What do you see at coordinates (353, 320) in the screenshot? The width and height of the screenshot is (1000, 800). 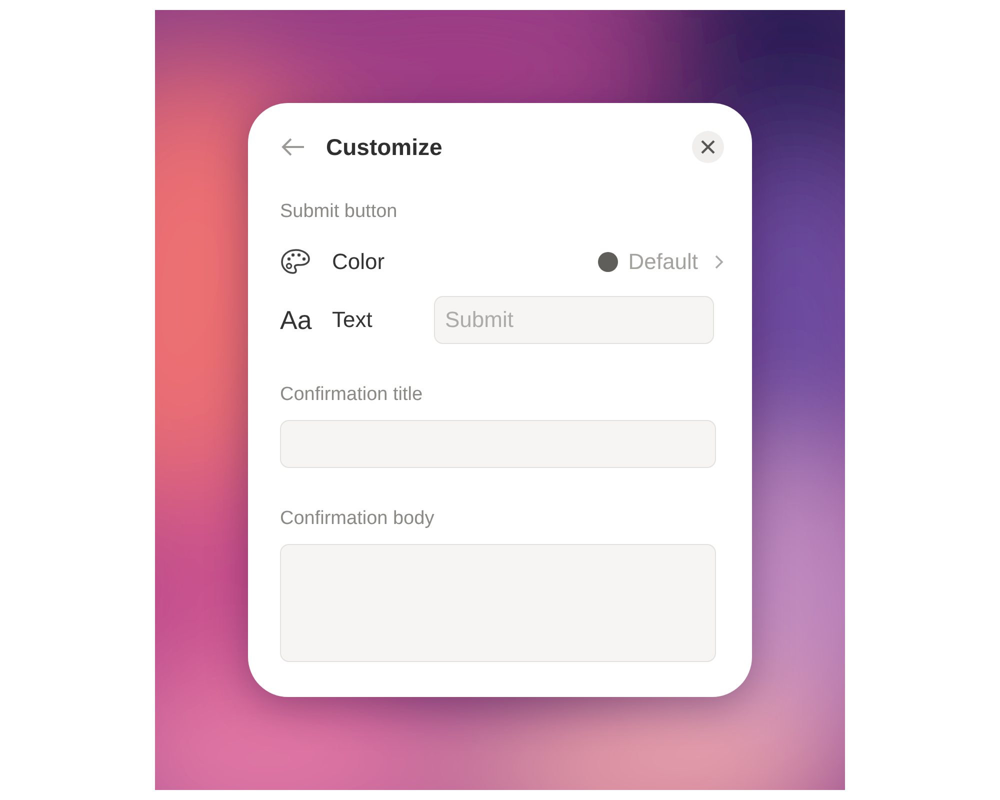 I see `setting-label: Text` at bounding box center [353, 320].